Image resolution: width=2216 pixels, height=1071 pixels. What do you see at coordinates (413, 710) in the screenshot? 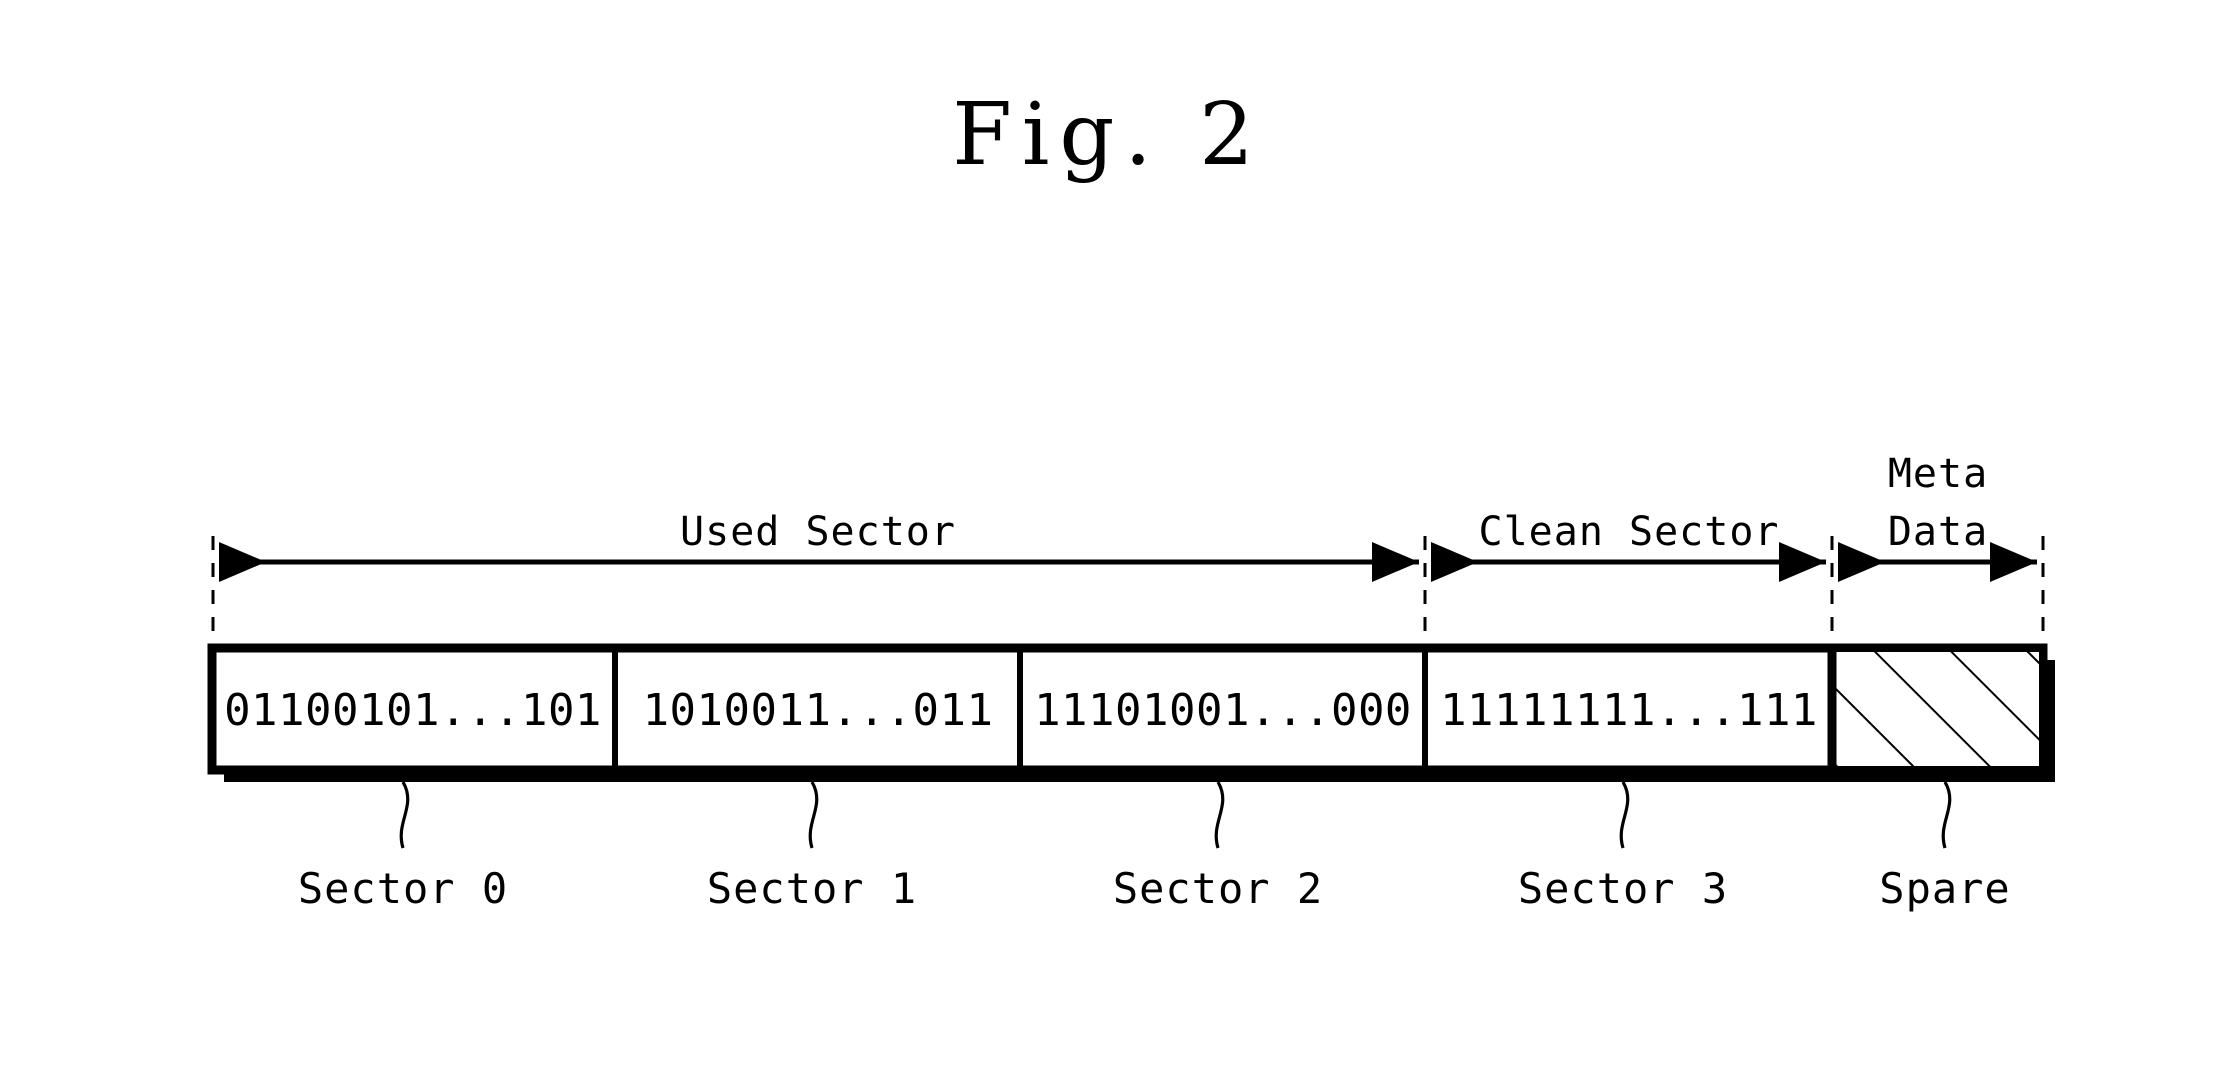
I see `sector-0-value: 01100101...101` at bounding box center [413, 710].